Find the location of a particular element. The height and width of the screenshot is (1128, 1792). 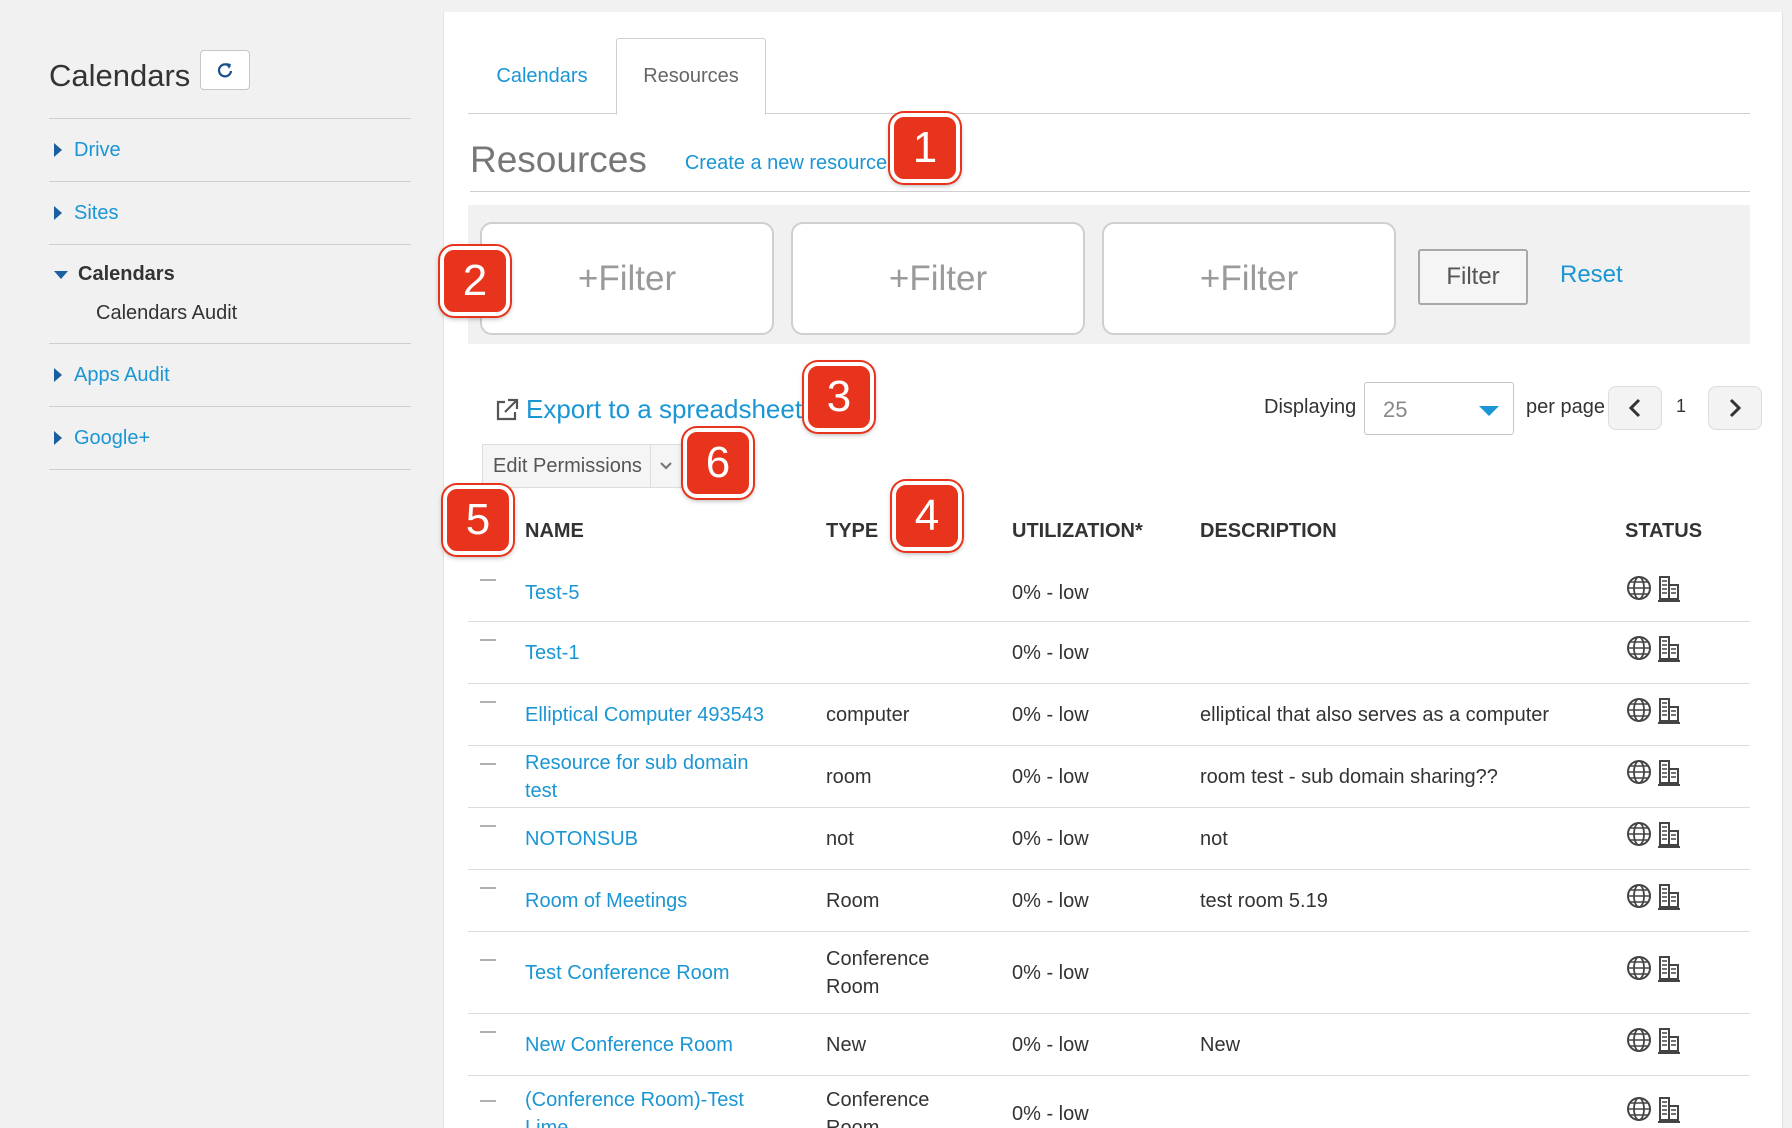

sidebar-item-sites: Sites is located at coordinates (230, 213).